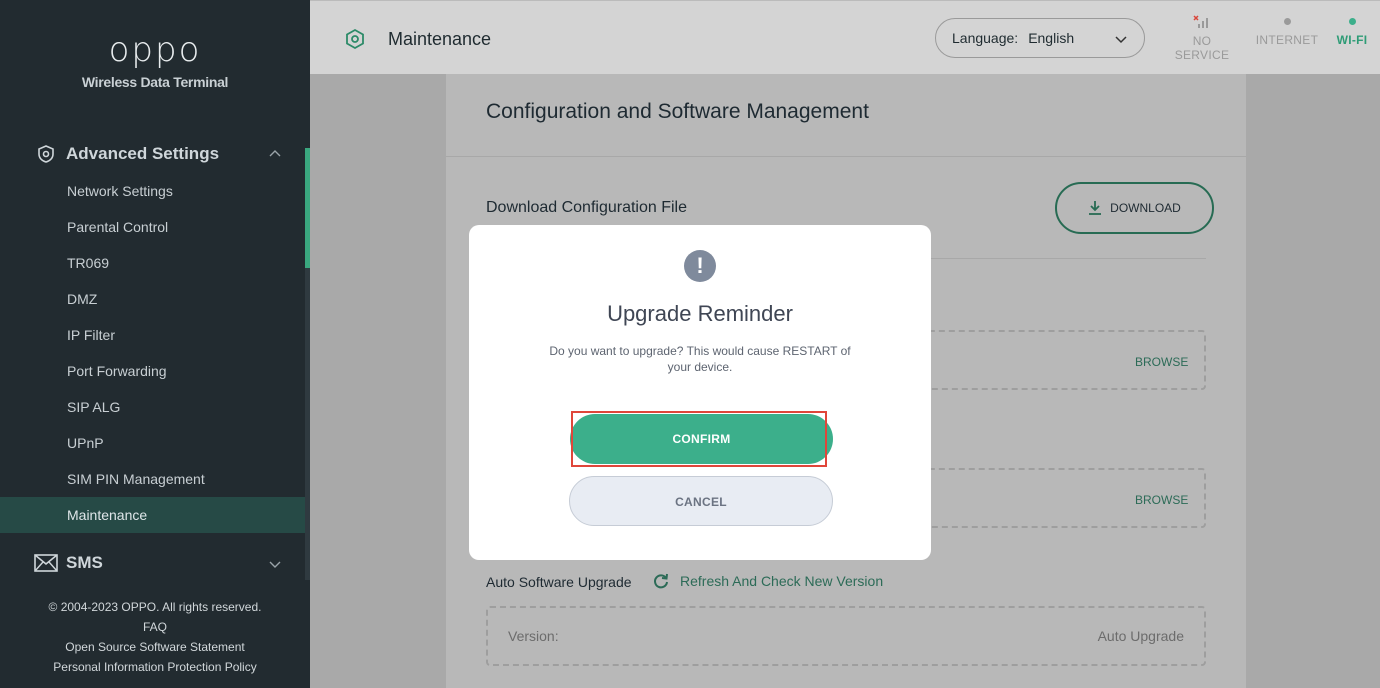 The image size is (1380, 688). What do you see at coordinates (533, 636) in the screenshot?
I see `version-label: Version:` at bounding box center [533, 636].